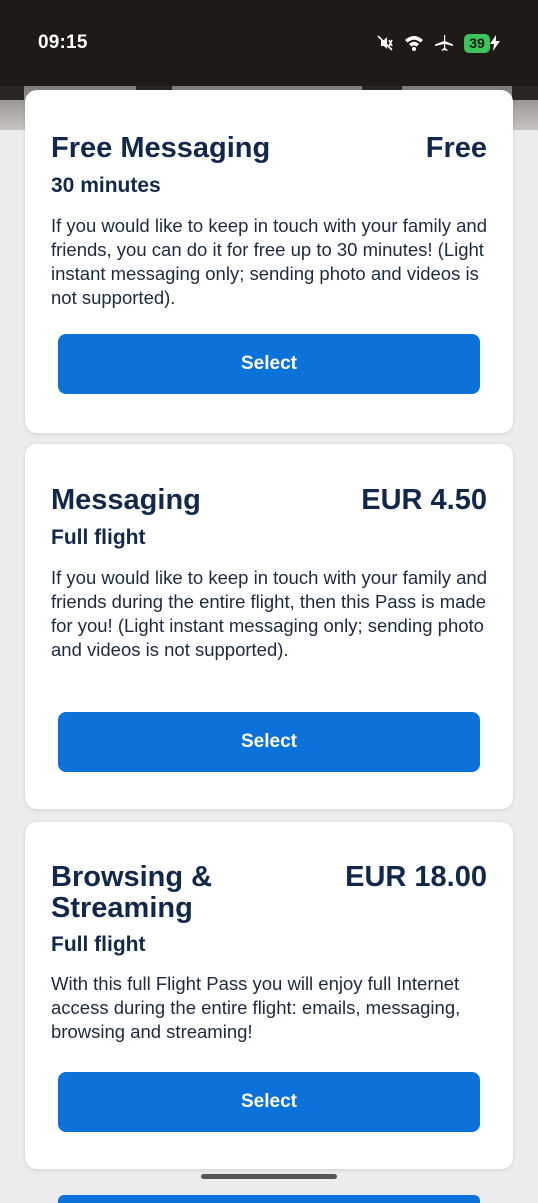 This screenshot has height=1203, width=538. Describe the element at coordinates (161, 148) in the screenshot. I see `pass-title: Free Messaging` at that location.